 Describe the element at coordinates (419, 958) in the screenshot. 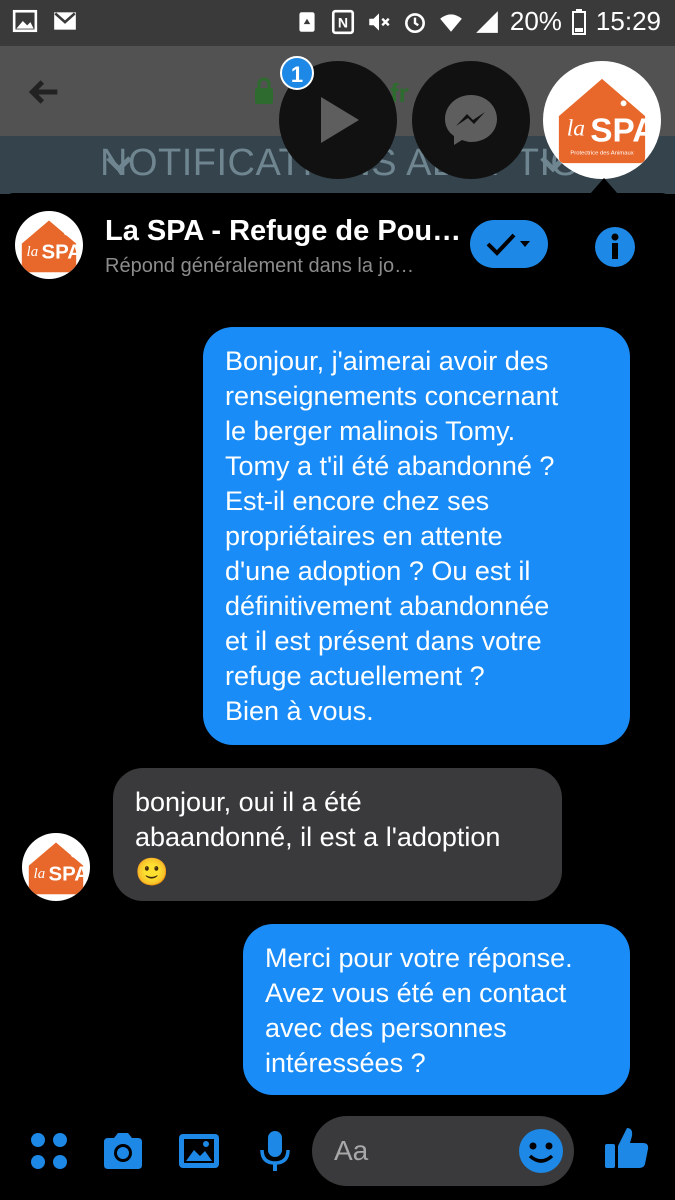

I see `message-line: Merci pour votre réponse.` at that location.